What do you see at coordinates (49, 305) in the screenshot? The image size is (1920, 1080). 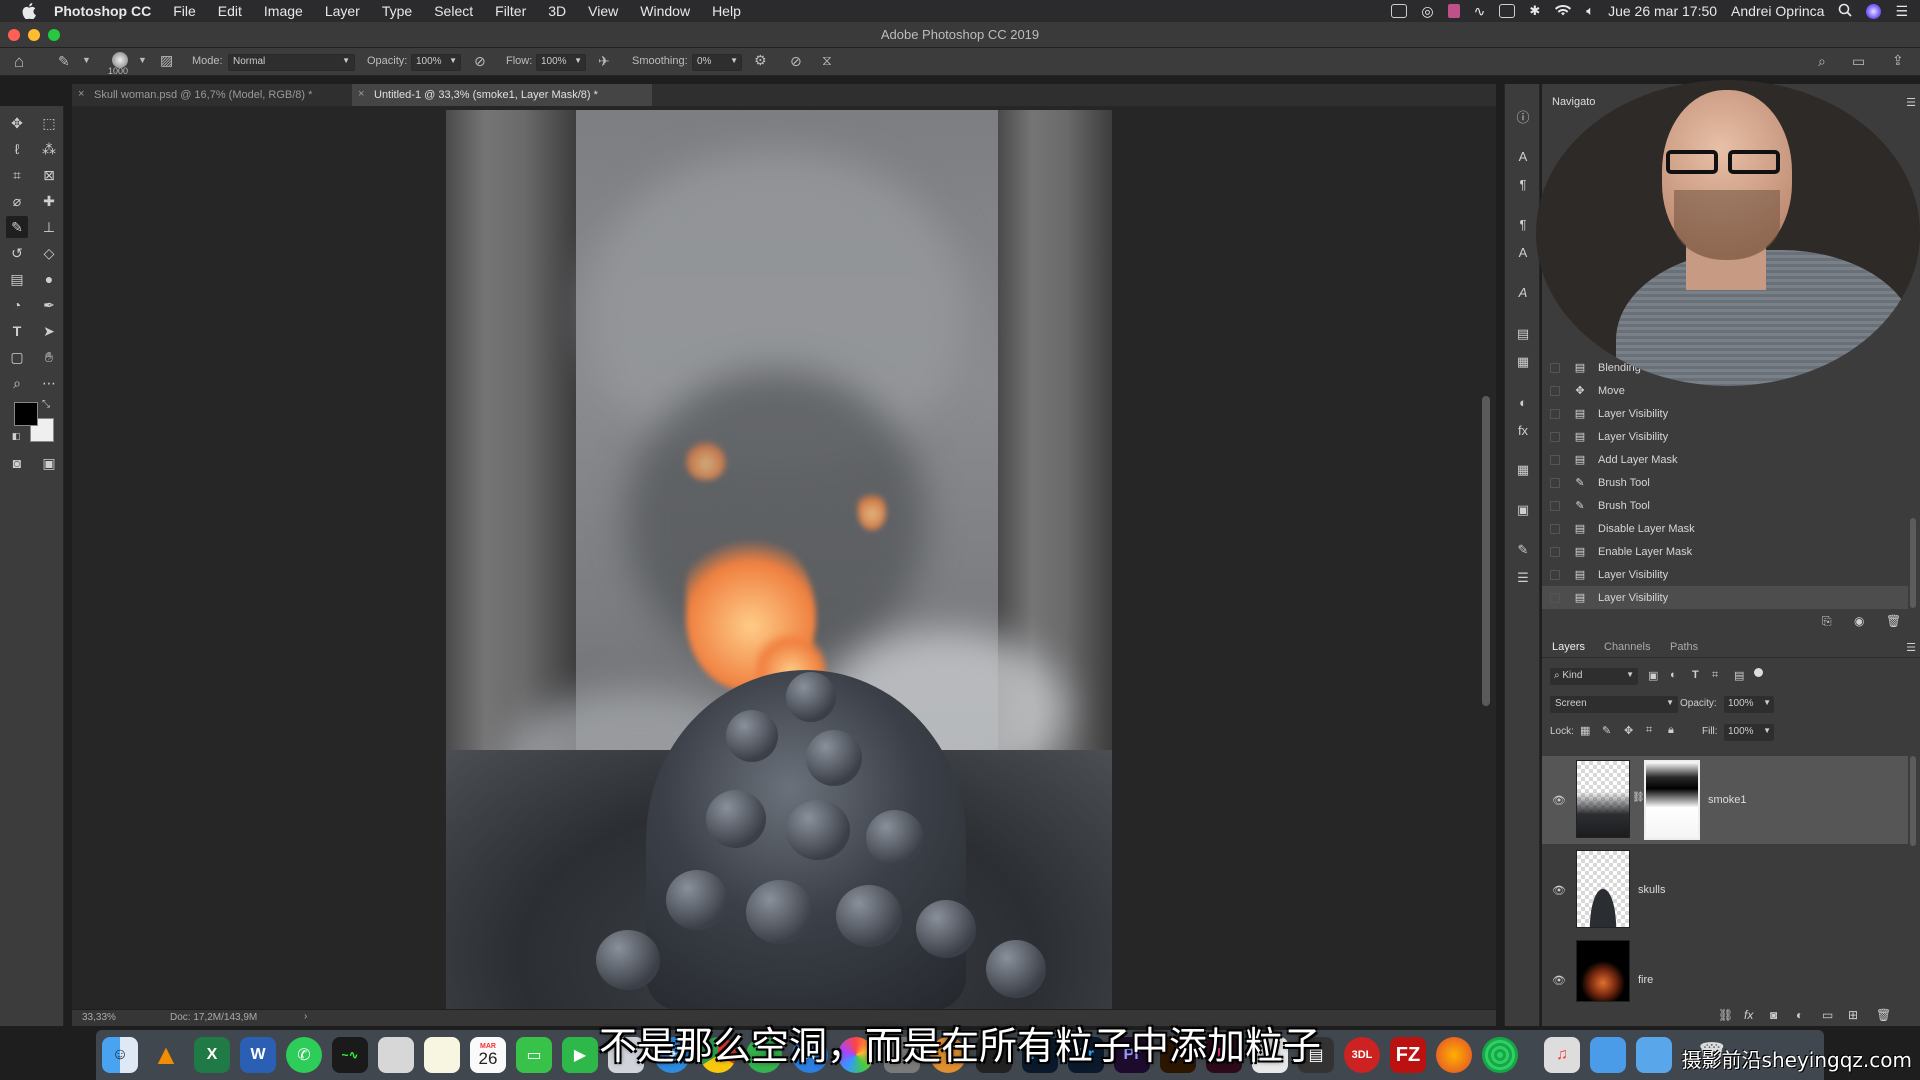 I see `pen-tool-icon: ✒` at bounding box center [49, 305].